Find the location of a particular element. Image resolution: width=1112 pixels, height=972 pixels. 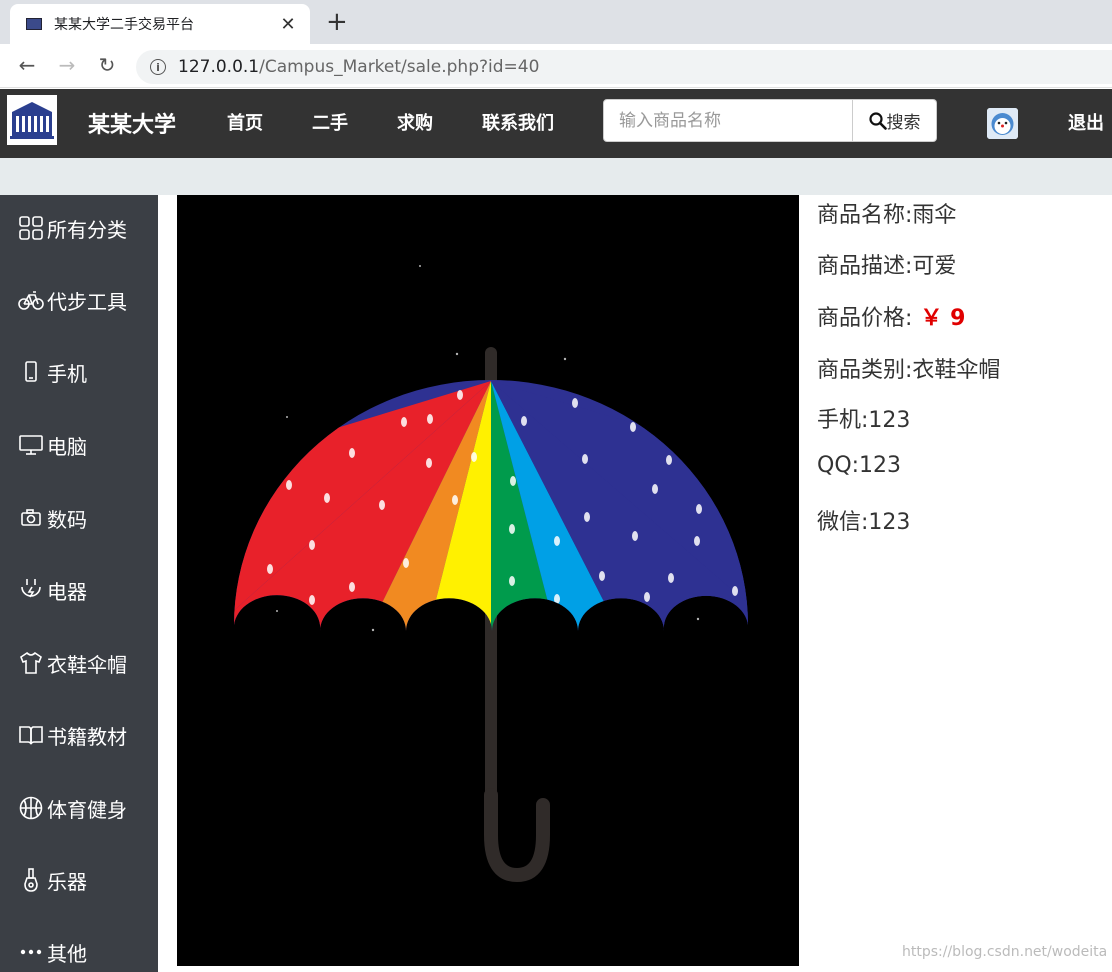

new-tab-icon: + is located at coordinates (337, 22).